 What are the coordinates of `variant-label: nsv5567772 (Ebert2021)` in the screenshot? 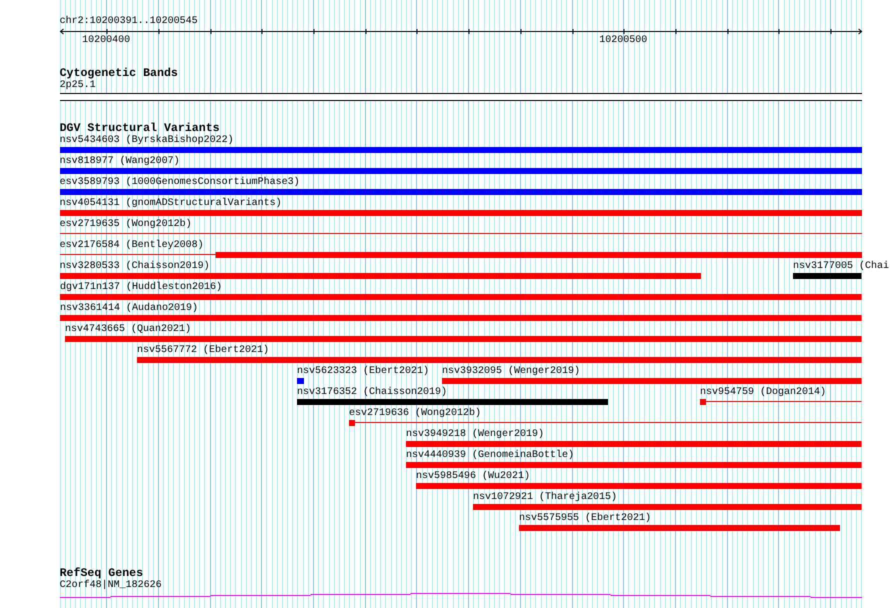 It's located at (203, 351).